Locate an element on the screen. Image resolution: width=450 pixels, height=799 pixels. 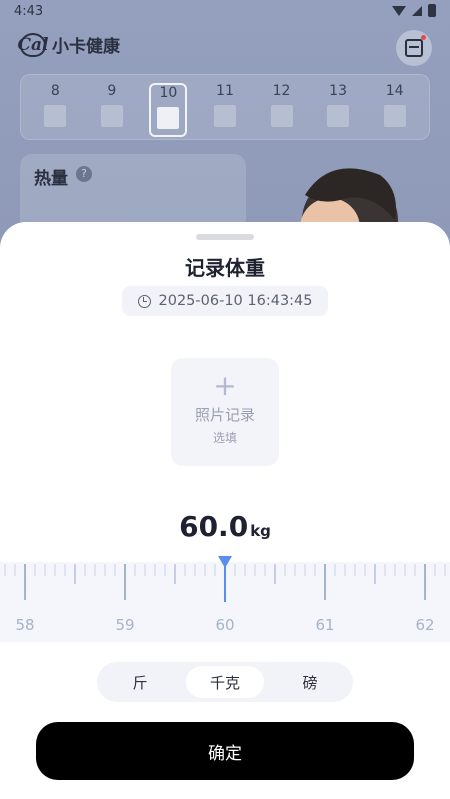
ruler-label: 61 is located at coordinates (325, 625).